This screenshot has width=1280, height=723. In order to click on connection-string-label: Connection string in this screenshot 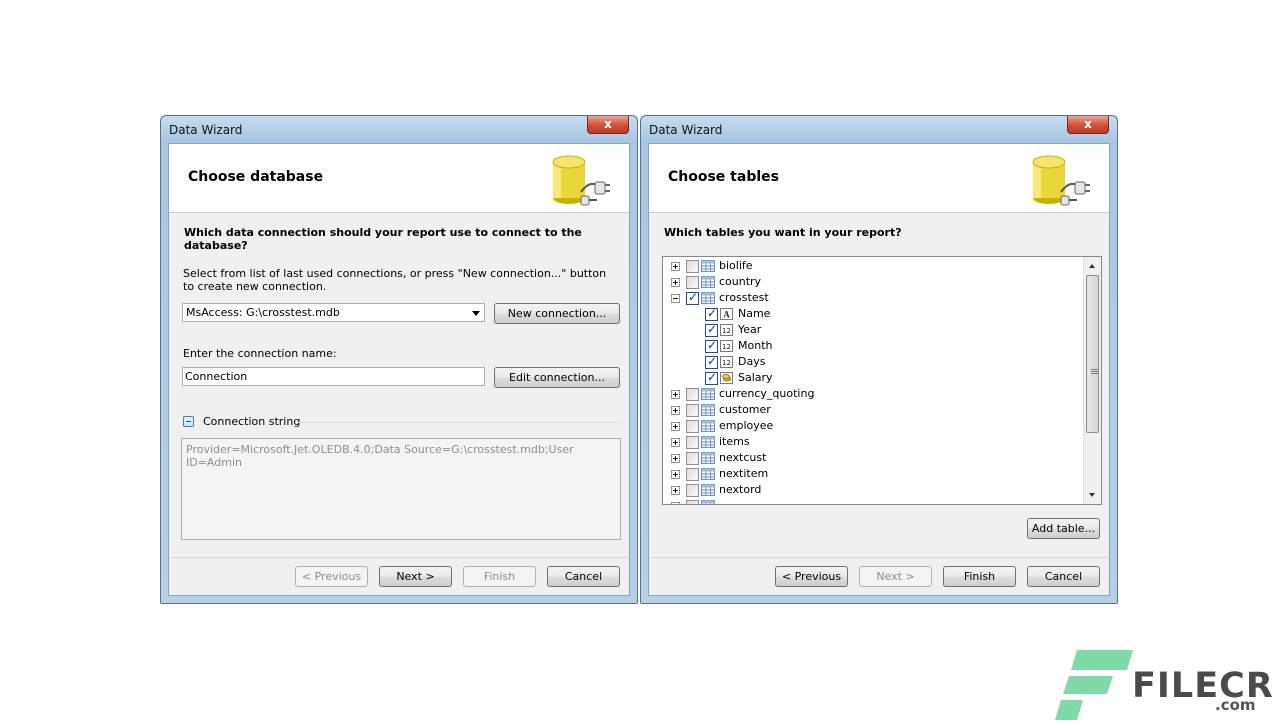, I will do `click(252, 421)`.